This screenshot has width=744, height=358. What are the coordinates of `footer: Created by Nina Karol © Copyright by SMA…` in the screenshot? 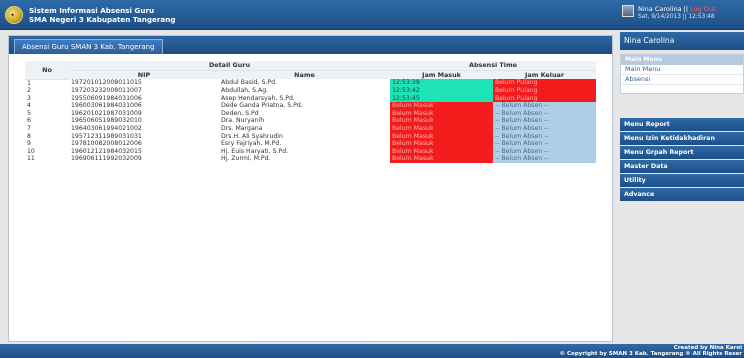 It's located at (372, 351).